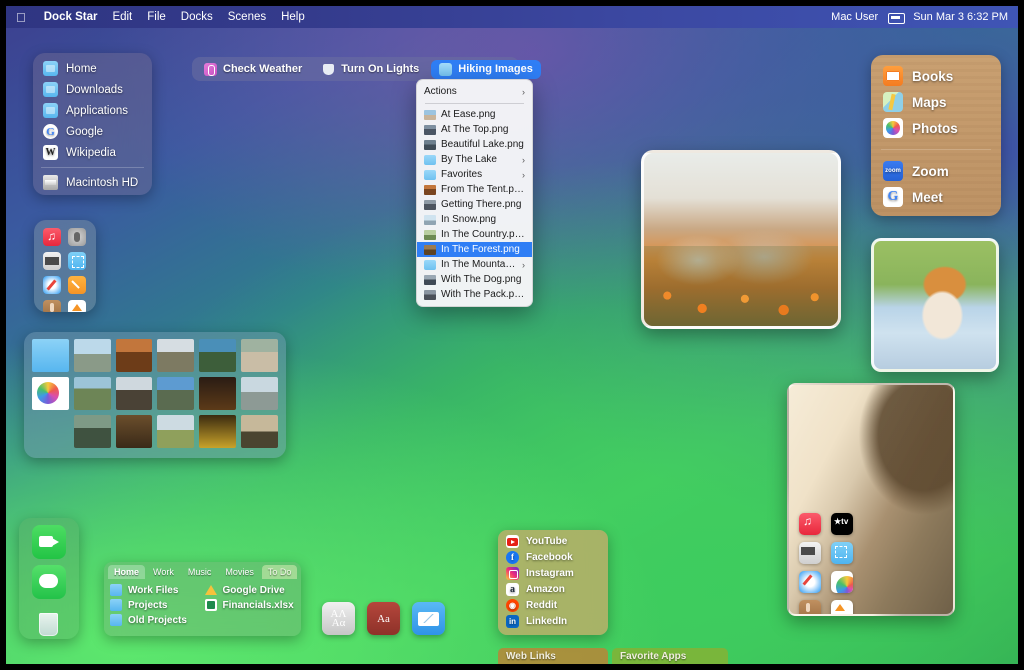  What do you see at coordinates (474, 144) in the screenshot?
I see `menu-item-beautiful-lake: Beautiful Lake.png` at bounding box center [474, 144].